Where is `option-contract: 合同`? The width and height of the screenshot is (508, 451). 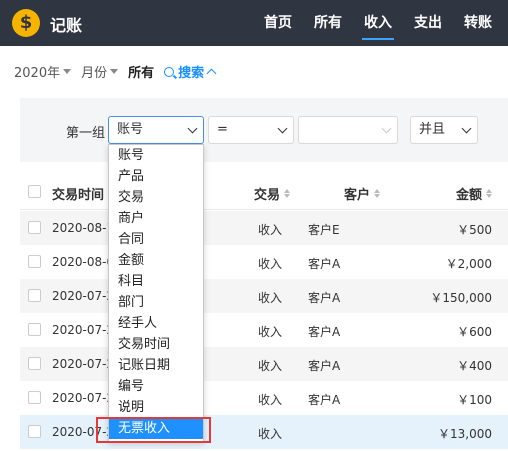 option-contract: 合同 is located at coordinates (156, 239).